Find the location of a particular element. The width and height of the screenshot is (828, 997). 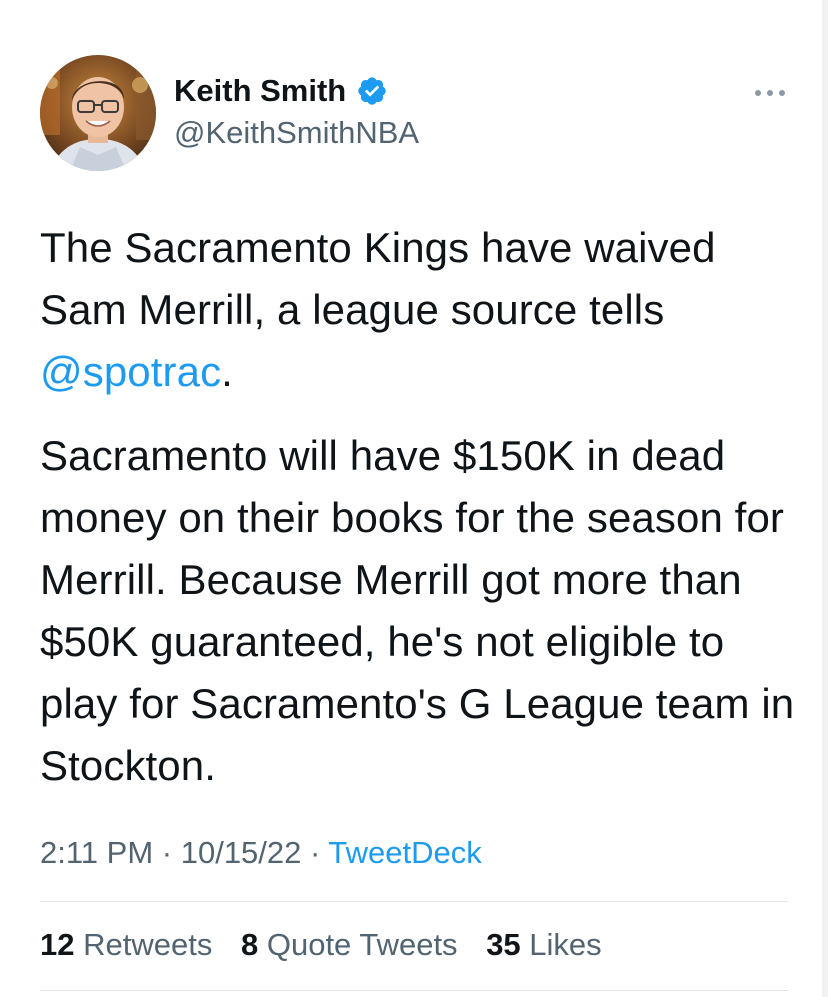

tweet-source-link: TweetDeck is located at coordinates (404, 852).